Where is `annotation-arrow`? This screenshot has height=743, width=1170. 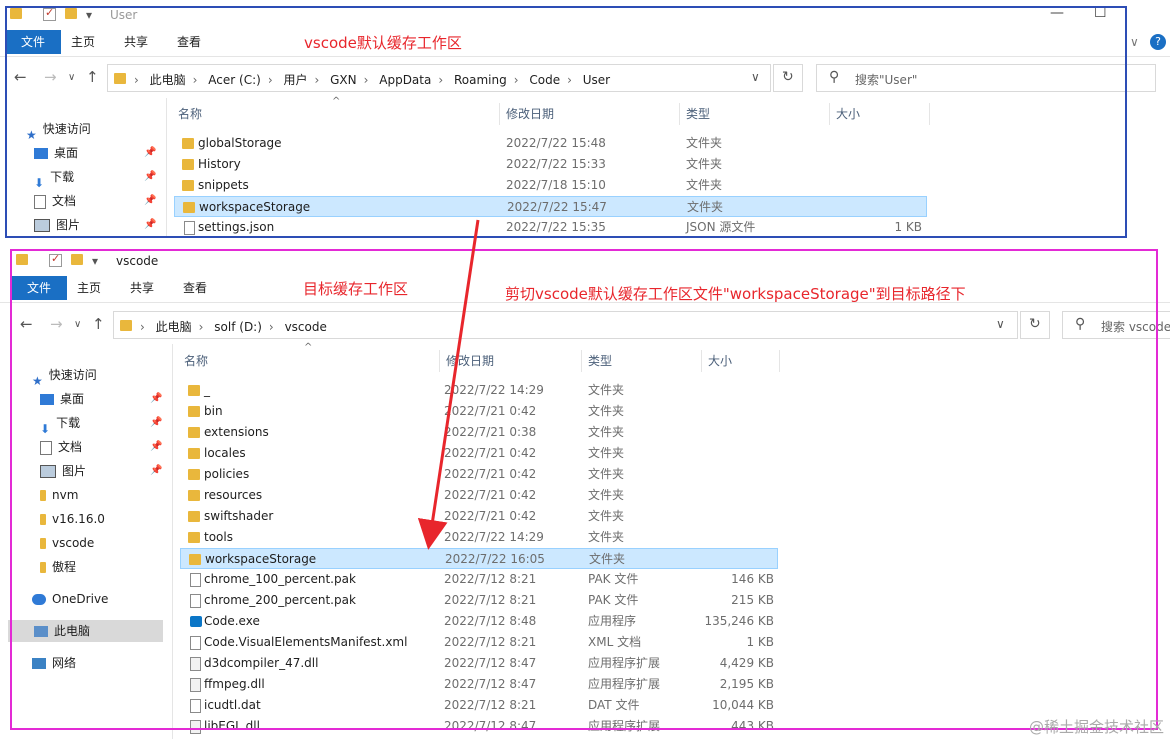
annotation-arrow is located at coordinates (448, 384).